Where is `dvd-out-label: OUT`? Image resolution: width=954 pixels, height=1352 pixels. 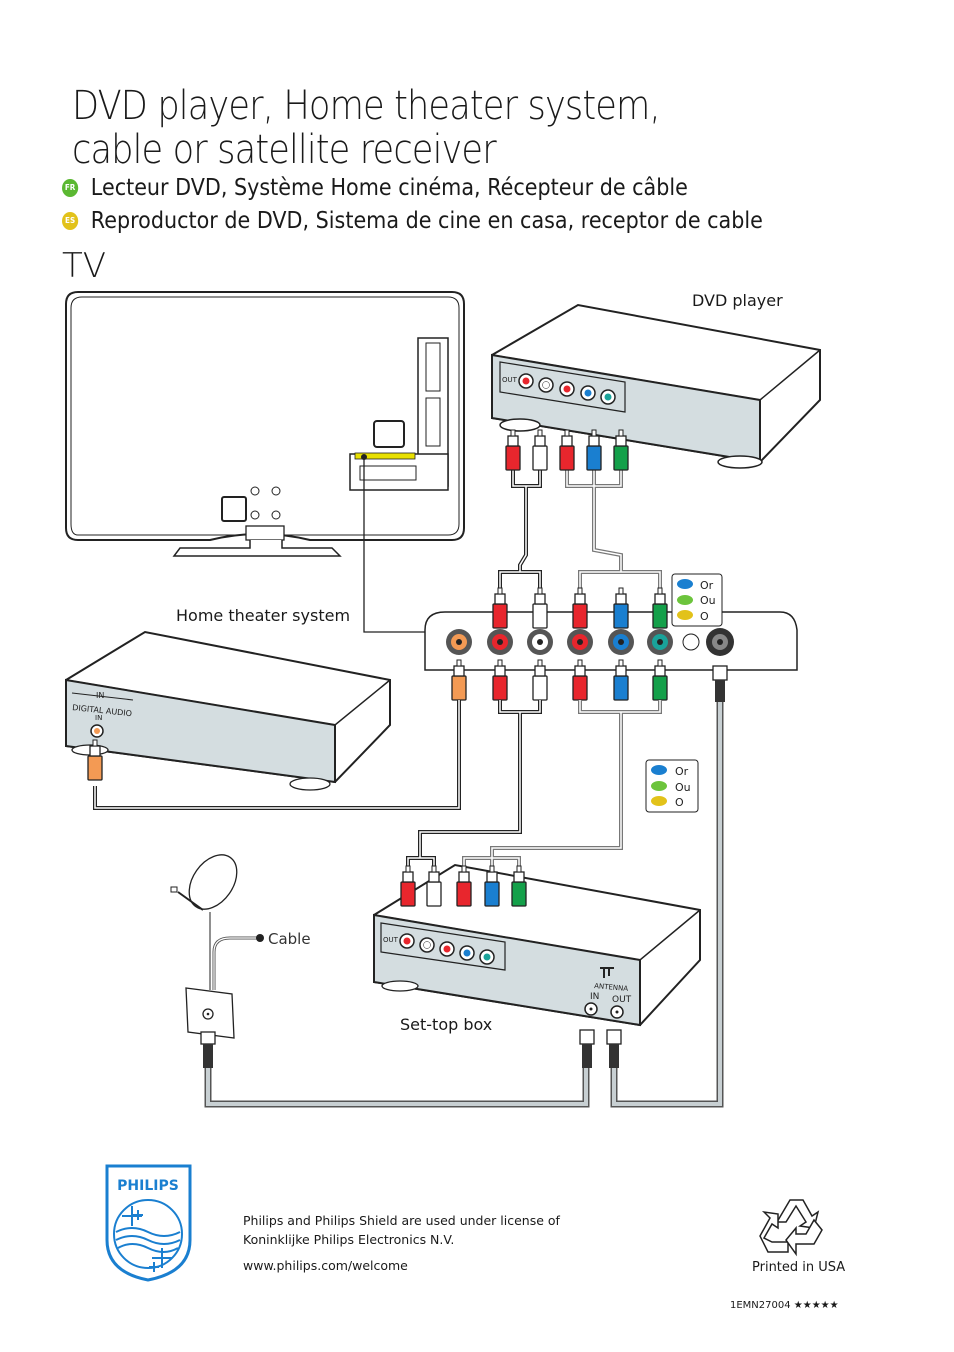
dvd-out-label: OUT is located at coordinates (510, 380).